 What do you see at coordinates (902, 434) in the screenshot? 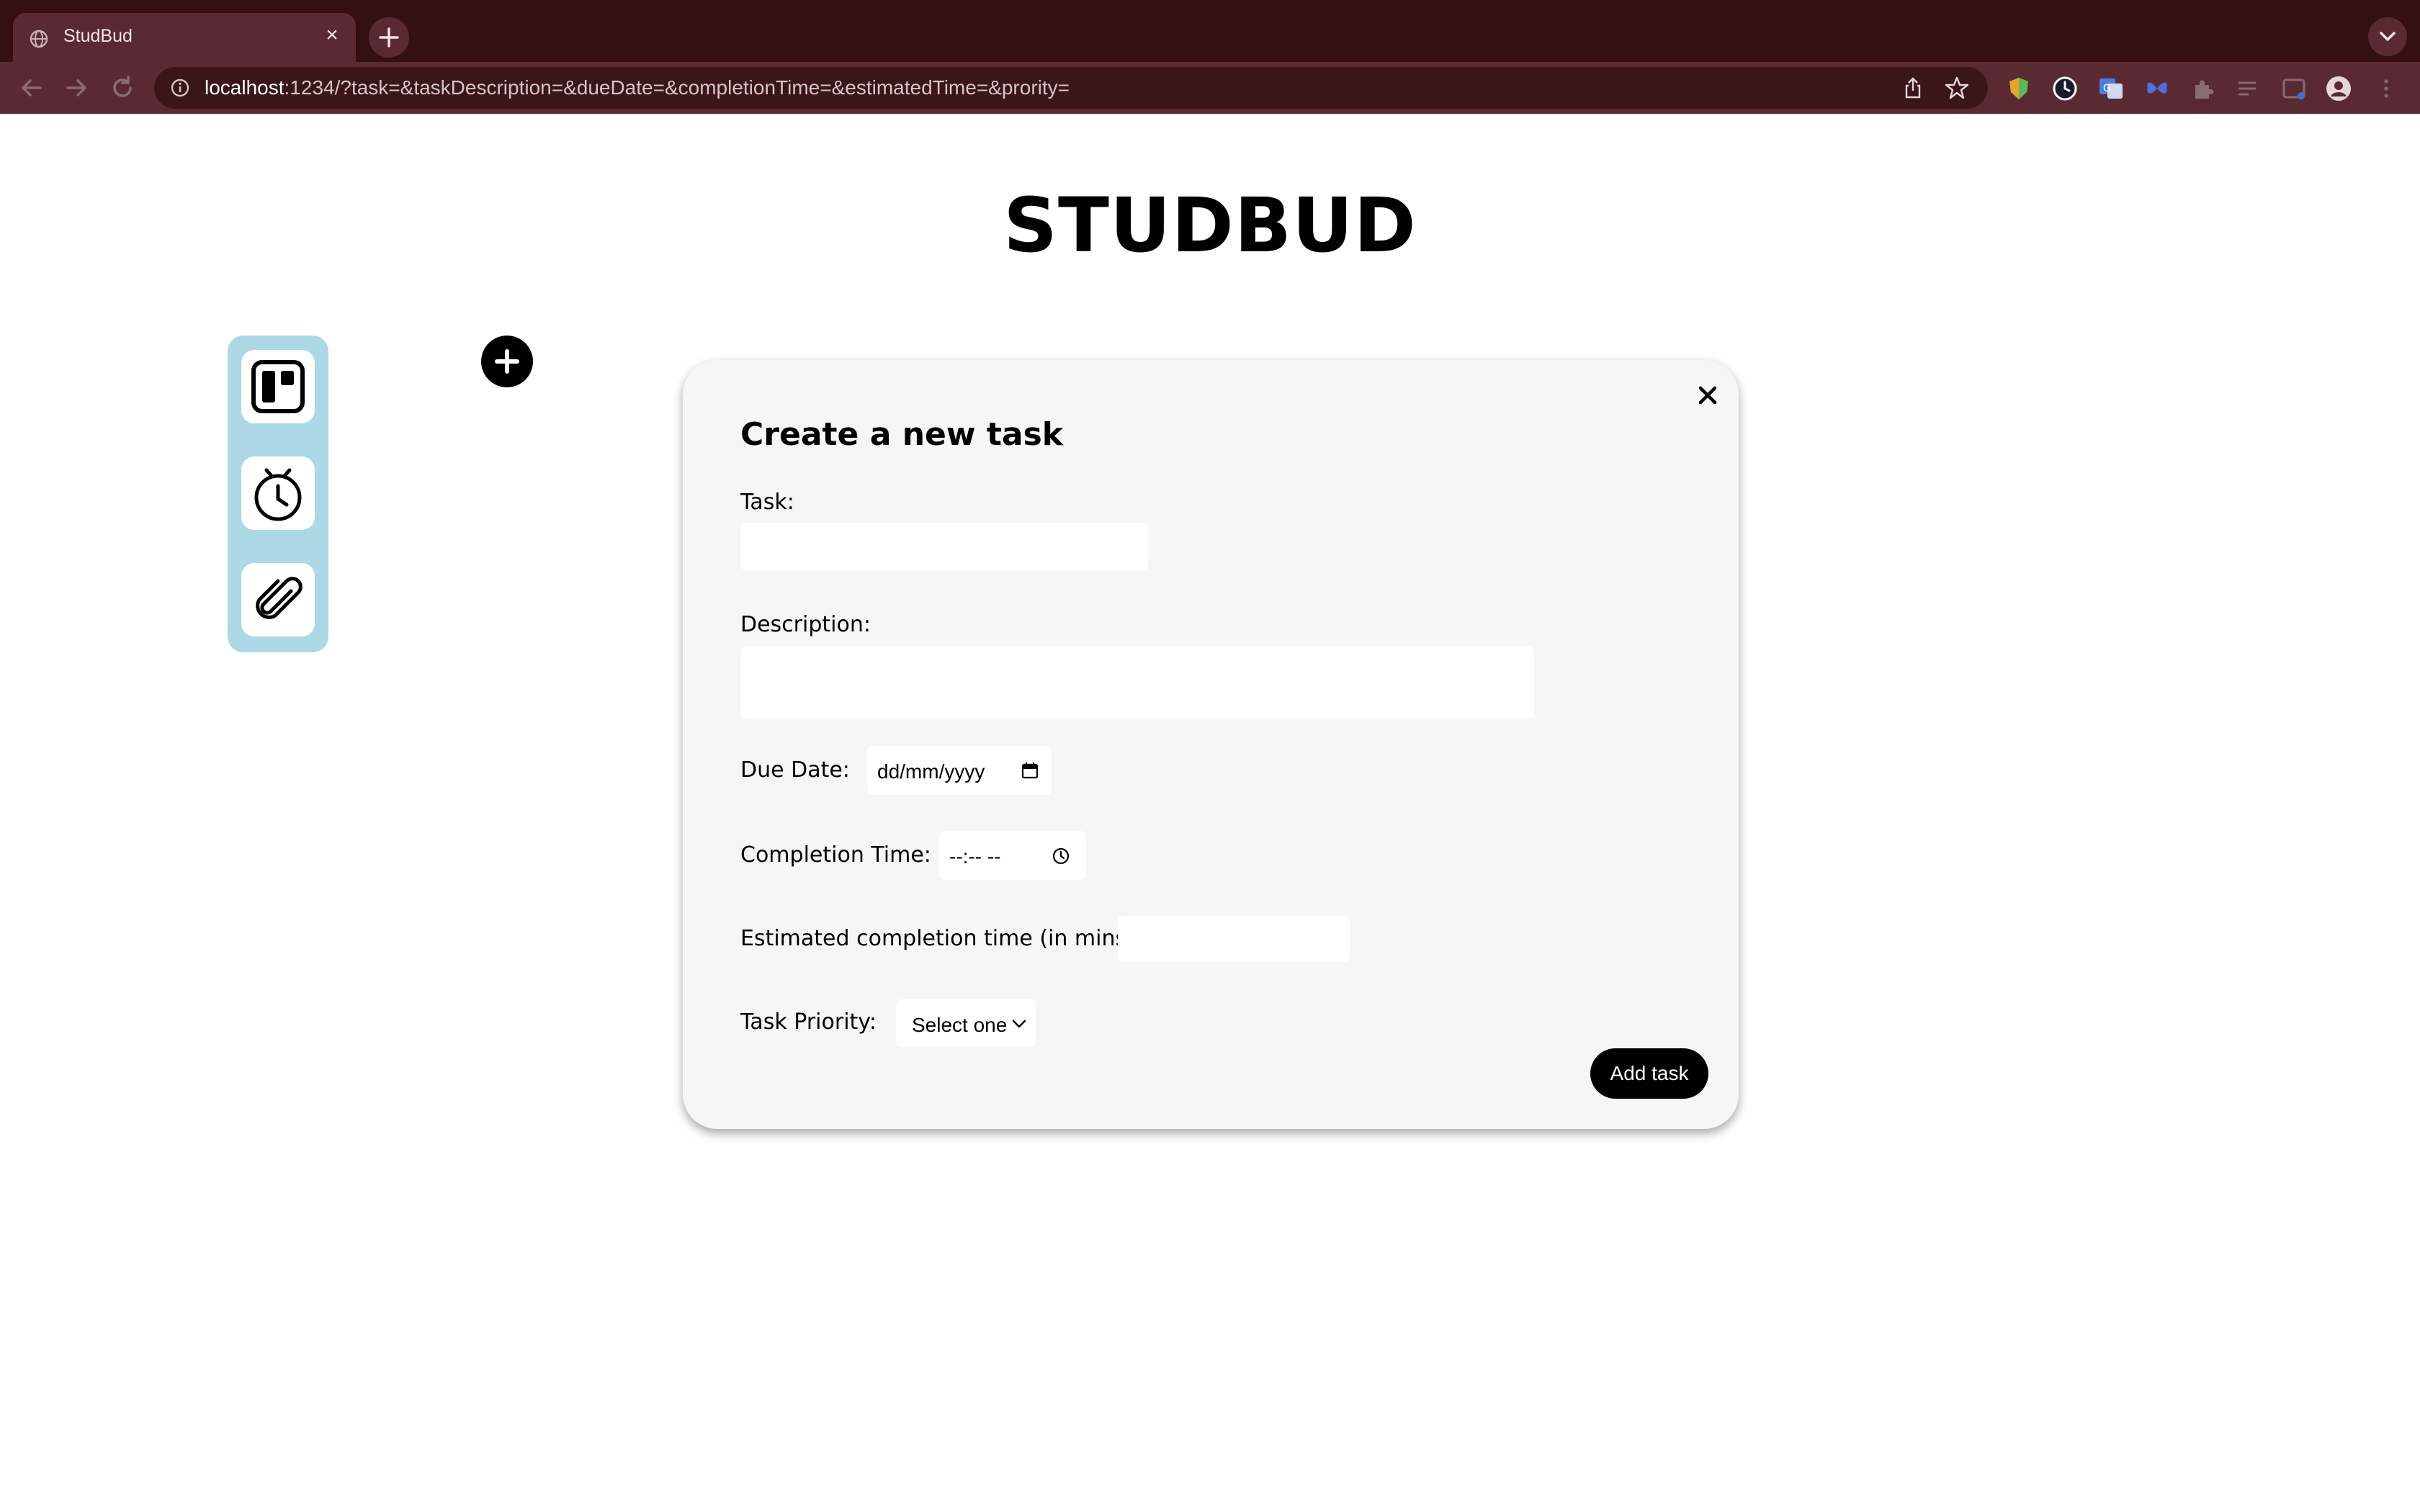
I see `modal-heading: Create a new task` at bounding box center [902, 434].